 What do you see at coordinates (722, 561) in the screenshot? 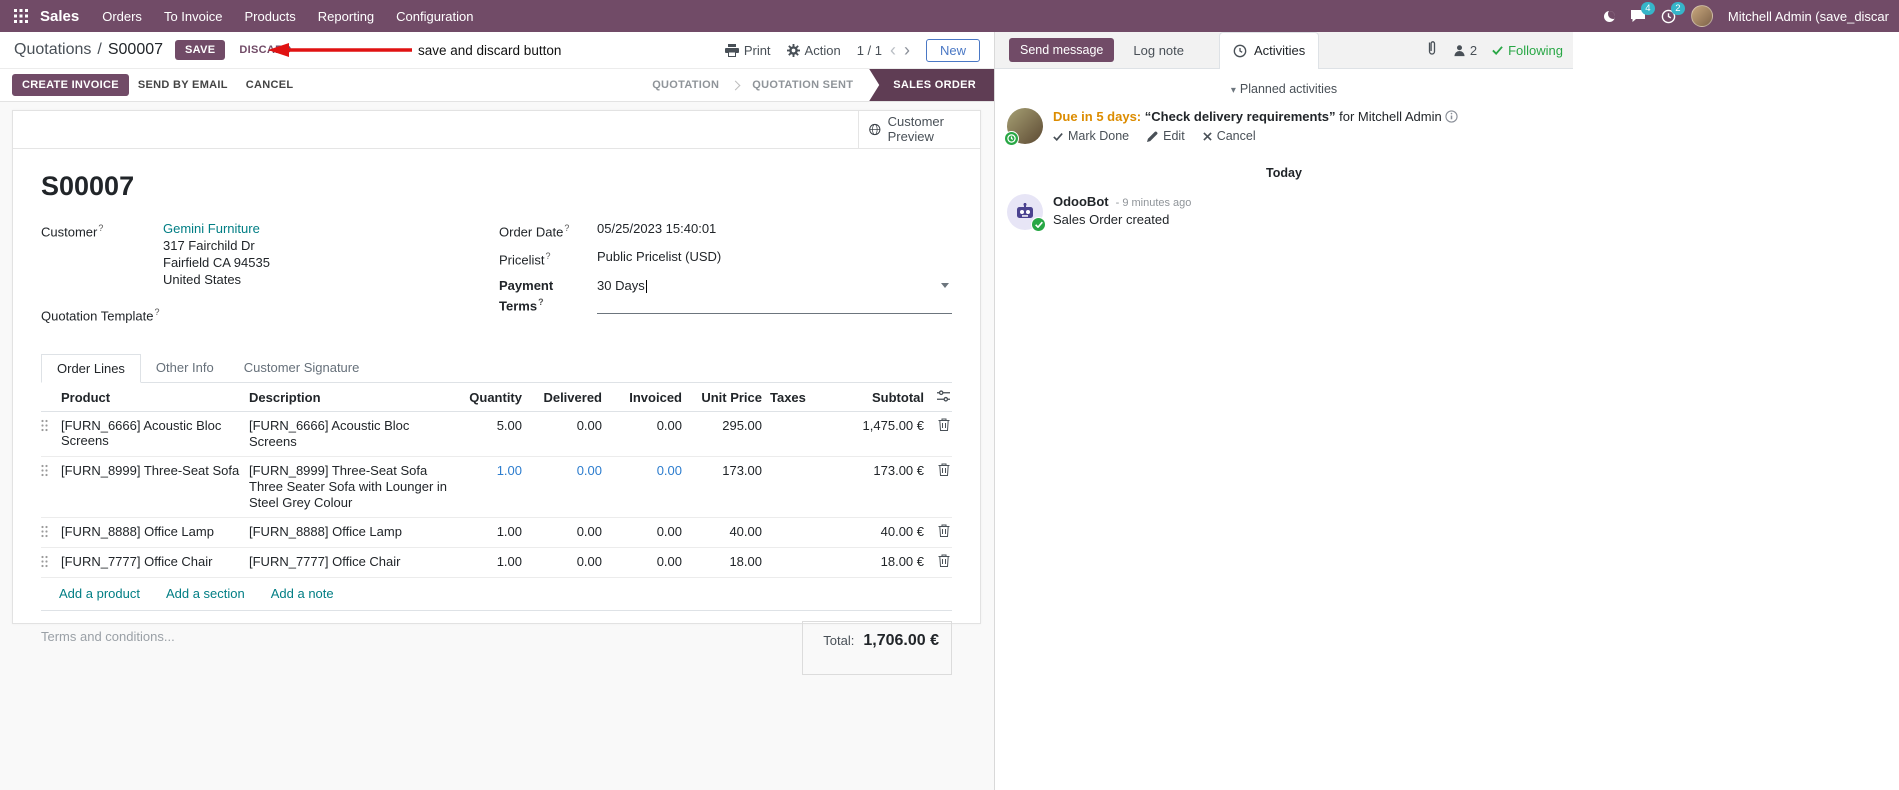
I see `cell-unit-price: 18.00` at bounding box center [722, 561].